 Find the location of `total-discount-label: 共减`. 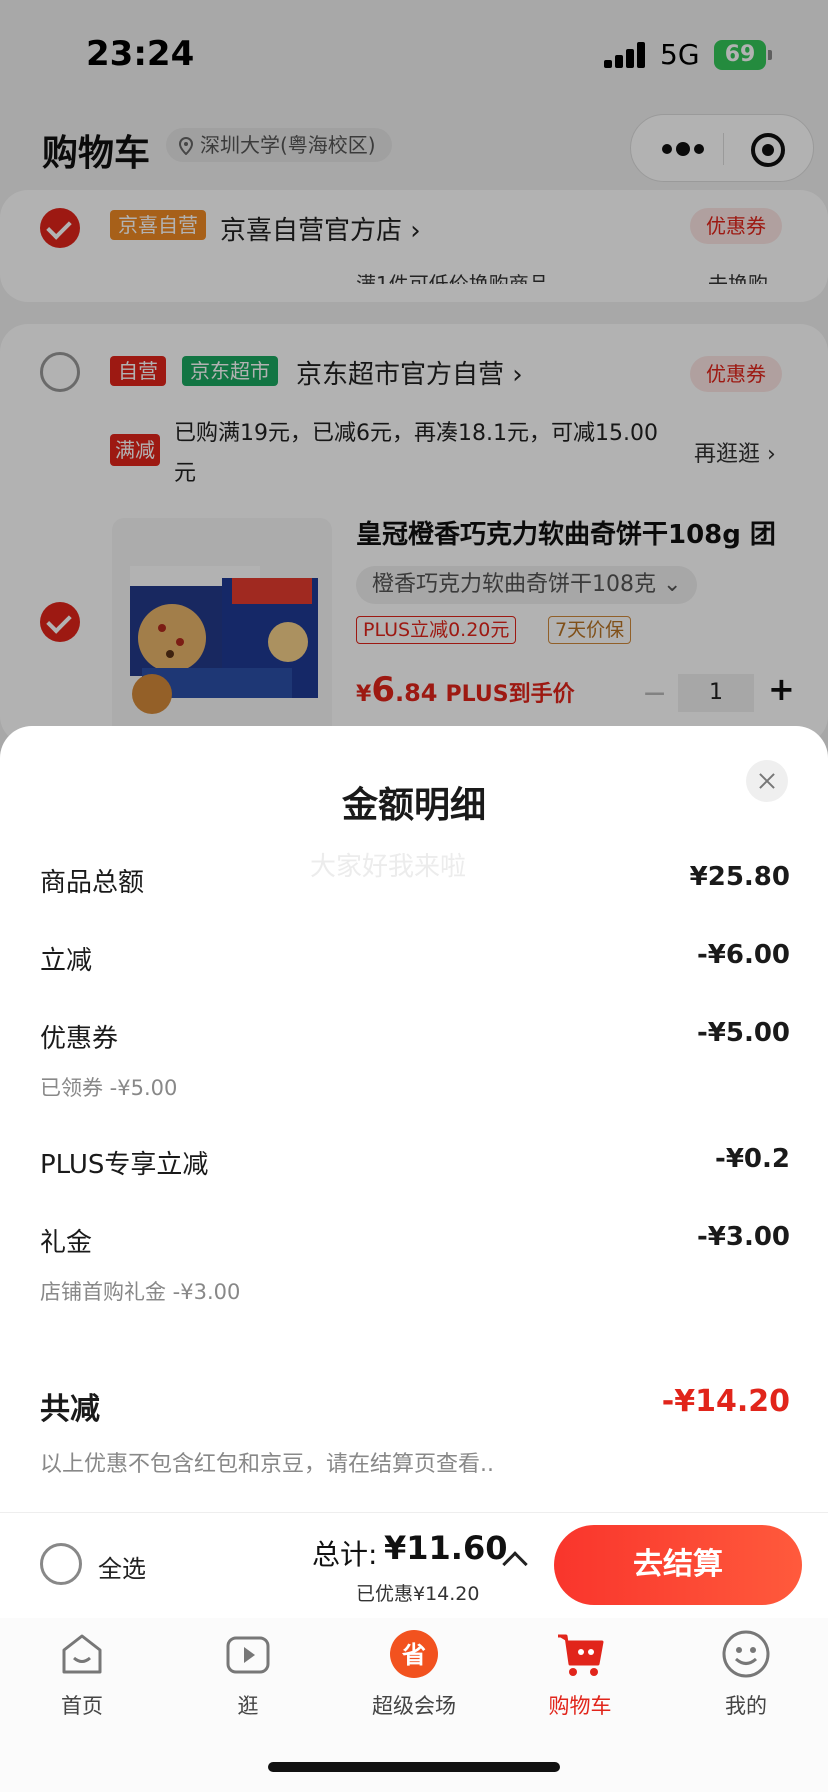

total-discount-label: 共减 is located at coordinates (70, 1409).